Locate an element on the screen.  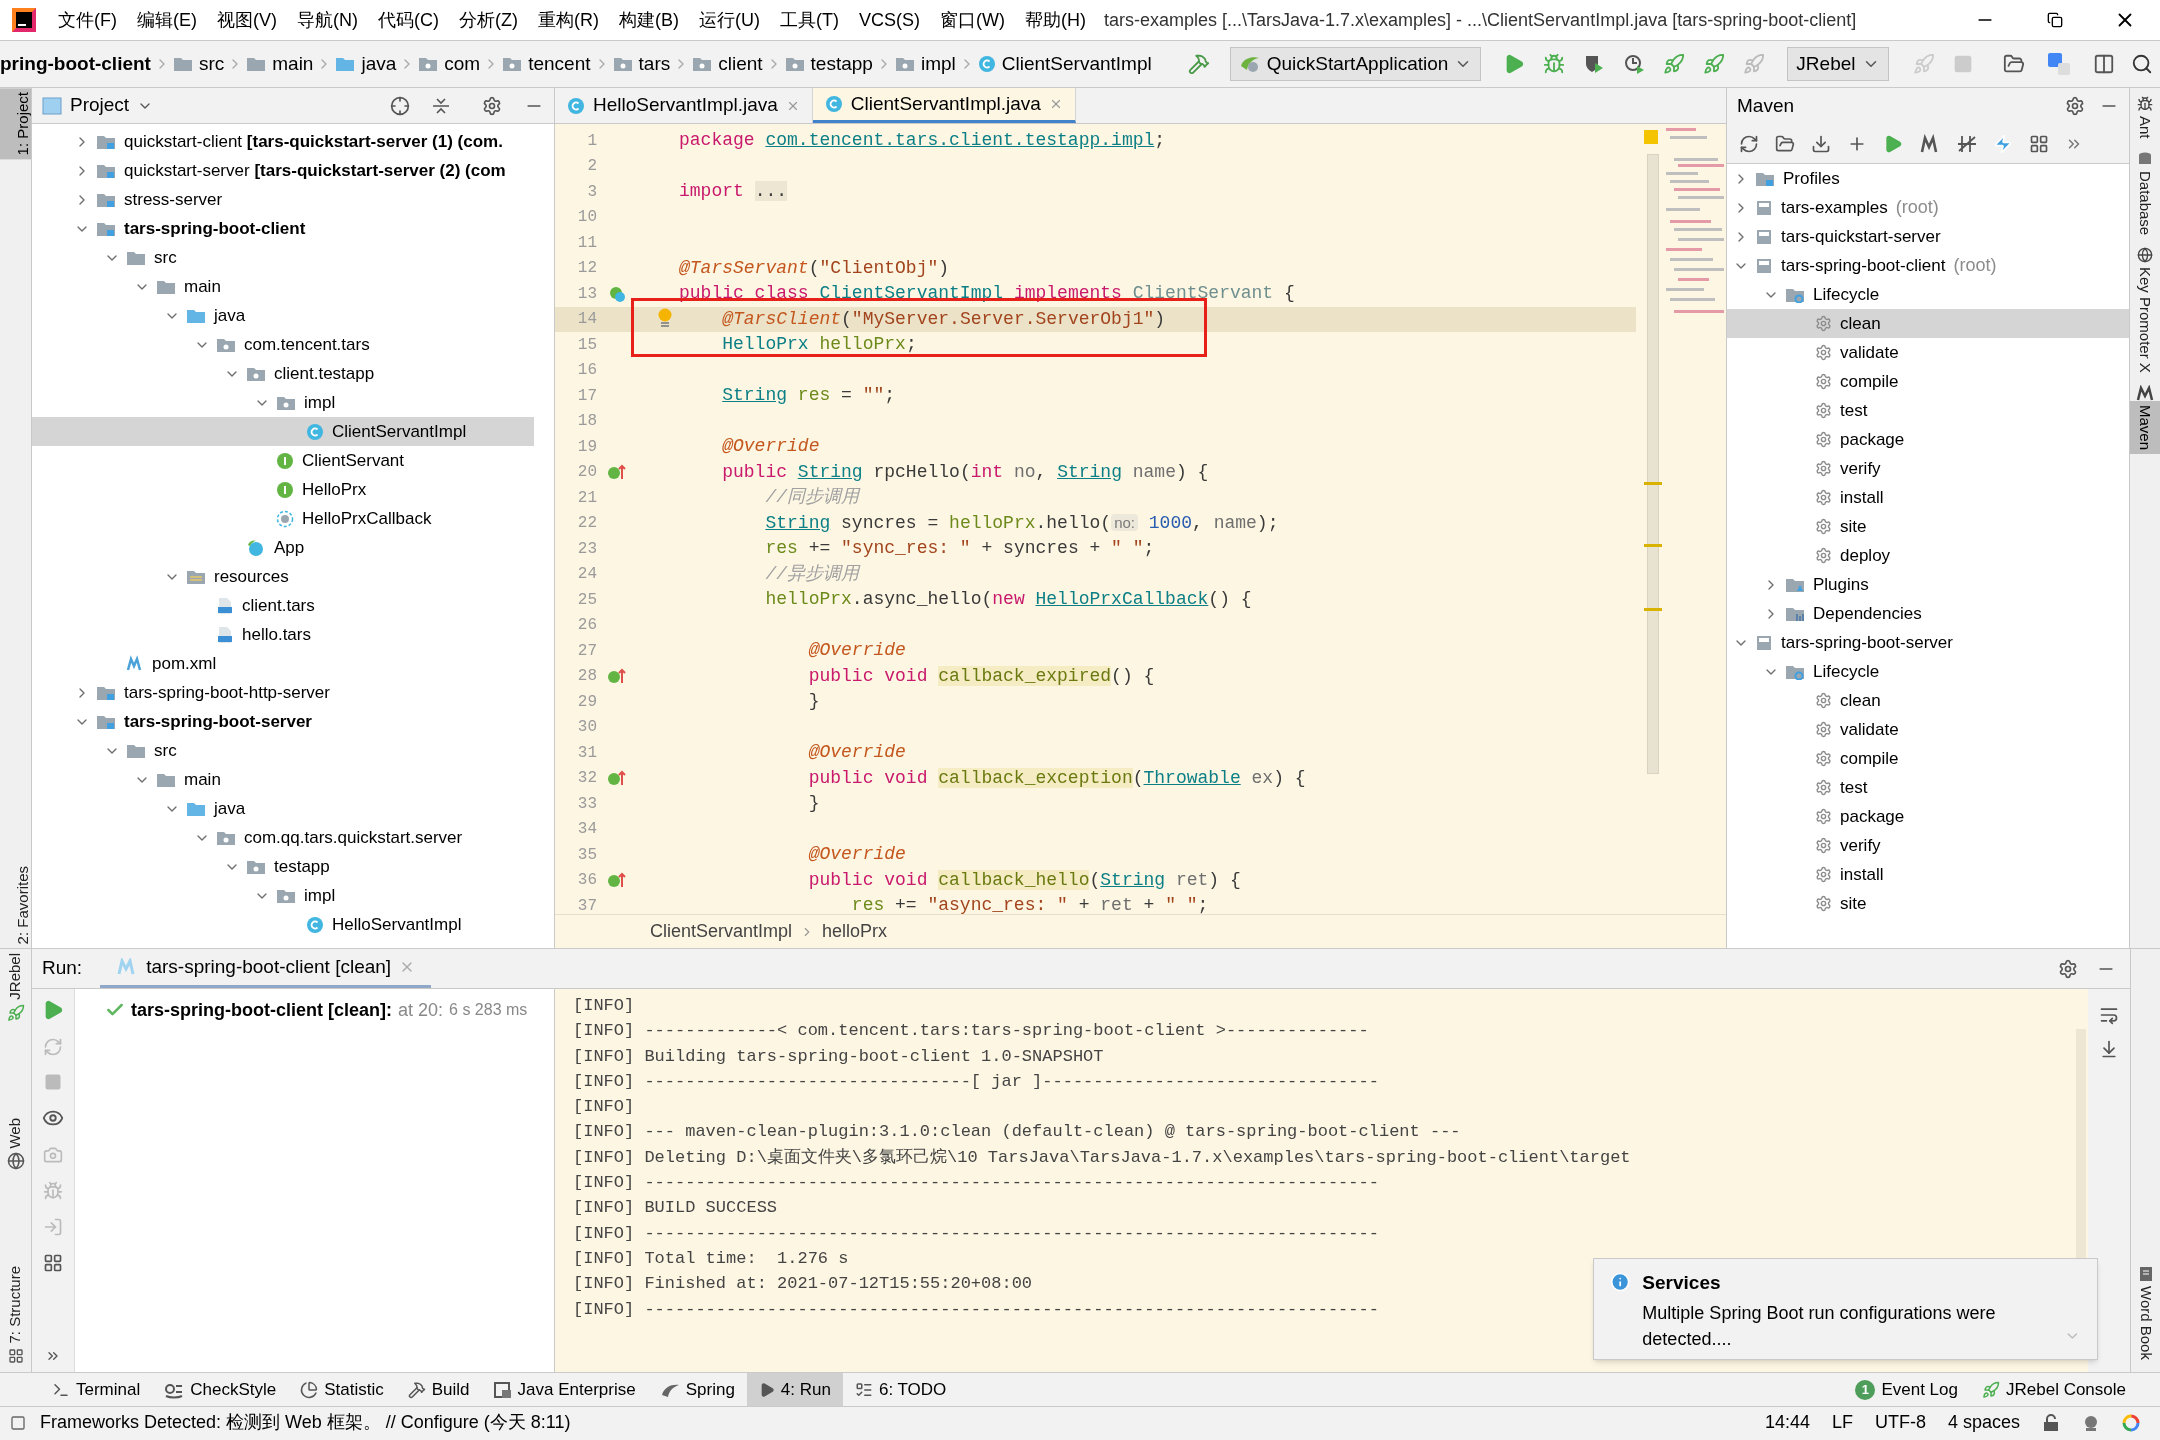
tree-item: tars-examples (root) is located at coordinates (1928, 207).